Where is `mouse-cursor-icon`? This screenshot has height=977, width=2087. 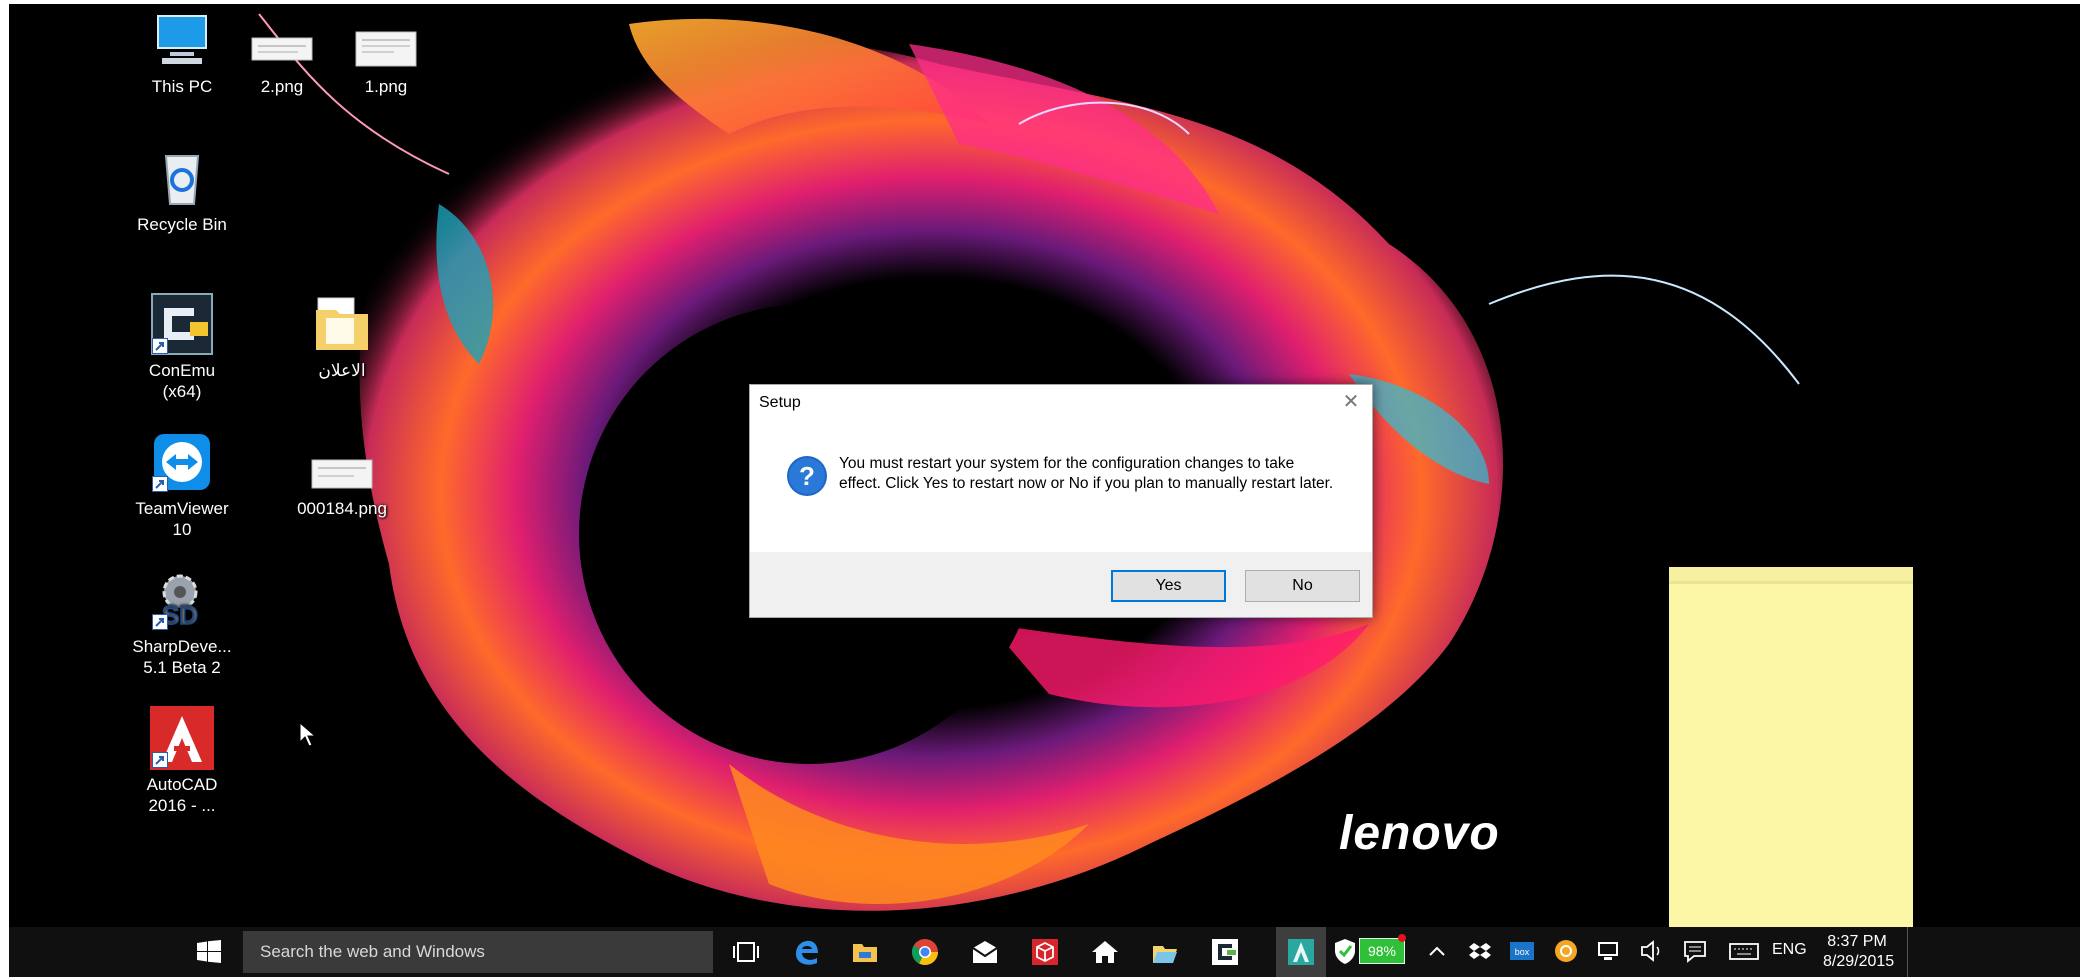
mouse-cursor-icon is located at coordinates (308, 734).